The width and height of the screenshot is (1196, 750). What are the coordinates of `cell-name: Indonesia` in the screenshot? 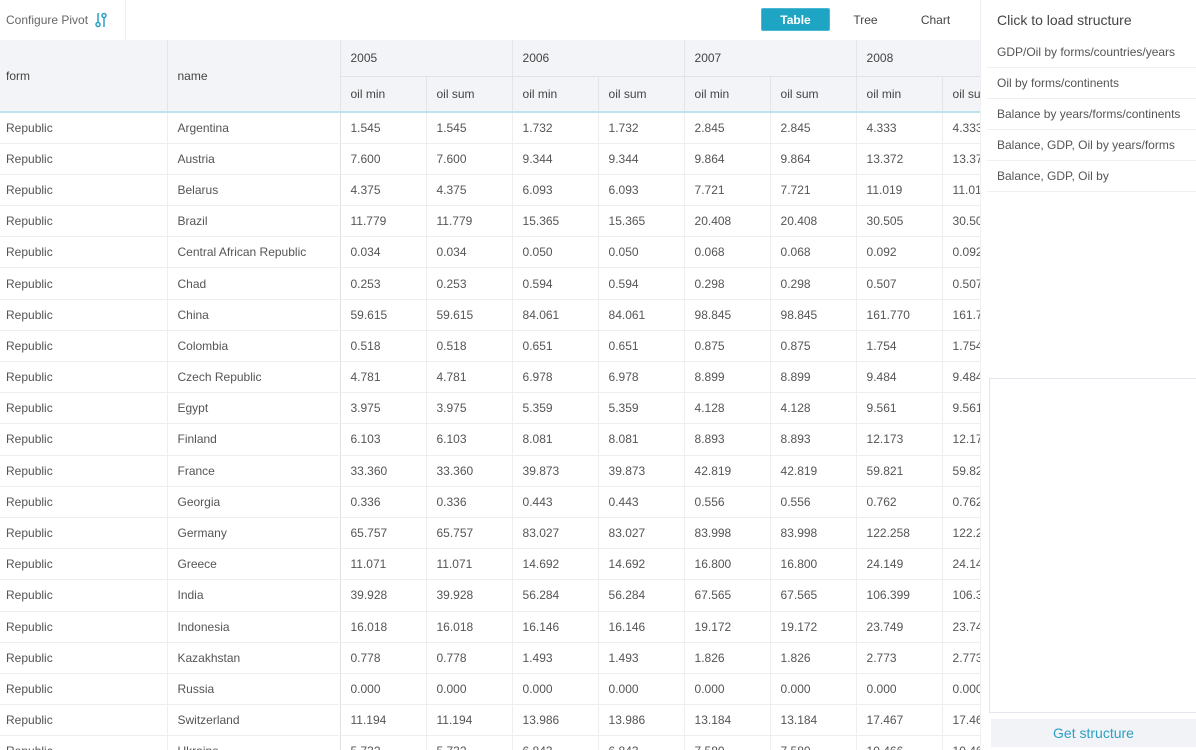 It's located at (254, 627).